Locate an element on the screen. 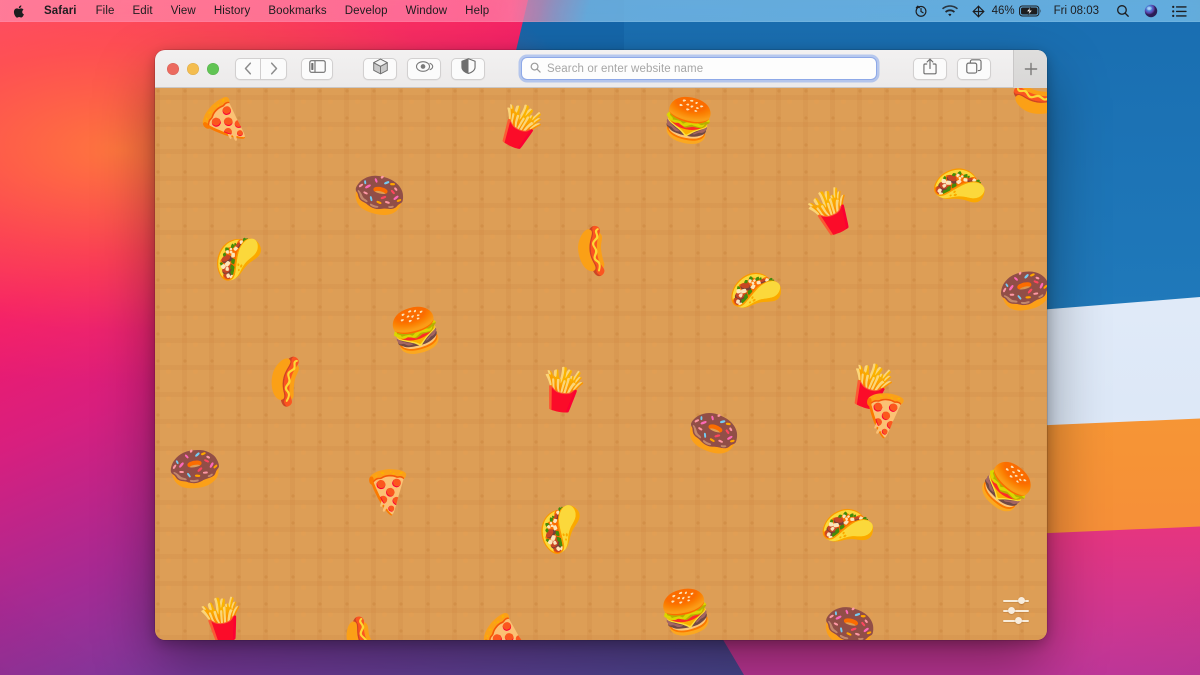 The image size is (1200, 675). sliders-adjust-icon is located at coordinates (1016, 611).